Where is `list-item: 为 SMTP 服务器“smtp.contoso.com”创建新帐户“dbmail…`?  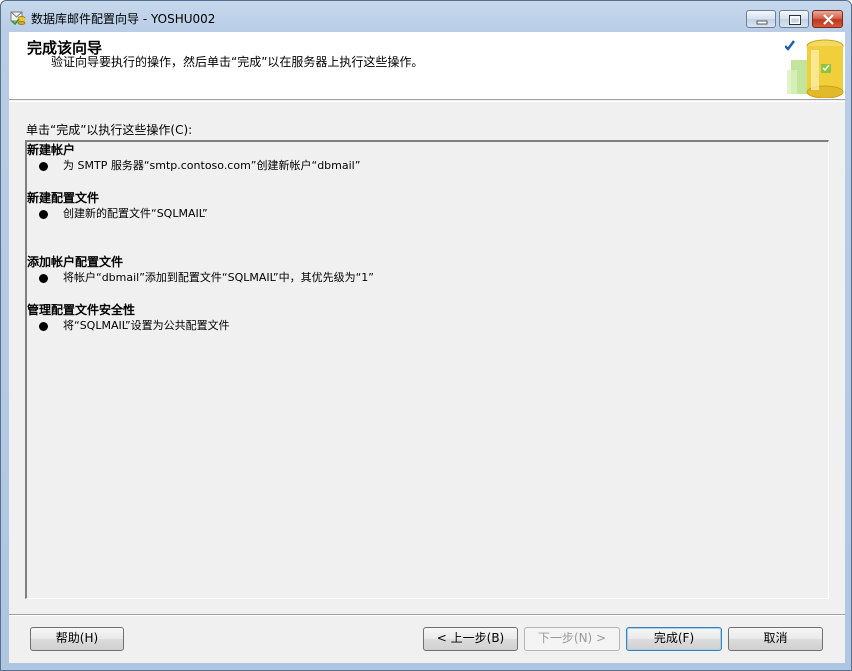 list-item: 为 SMTP 服务器“smtp.contoso.com”创建新帐户“dbmail… is located at coordinates (193, 166).